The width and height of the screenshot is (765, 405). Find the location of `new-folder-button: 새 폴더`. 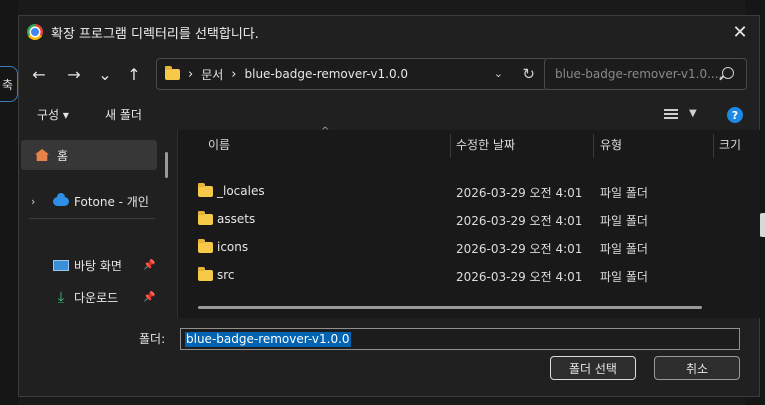

new-folder-button: 새 폴더 is located at coordinates (123, 114).